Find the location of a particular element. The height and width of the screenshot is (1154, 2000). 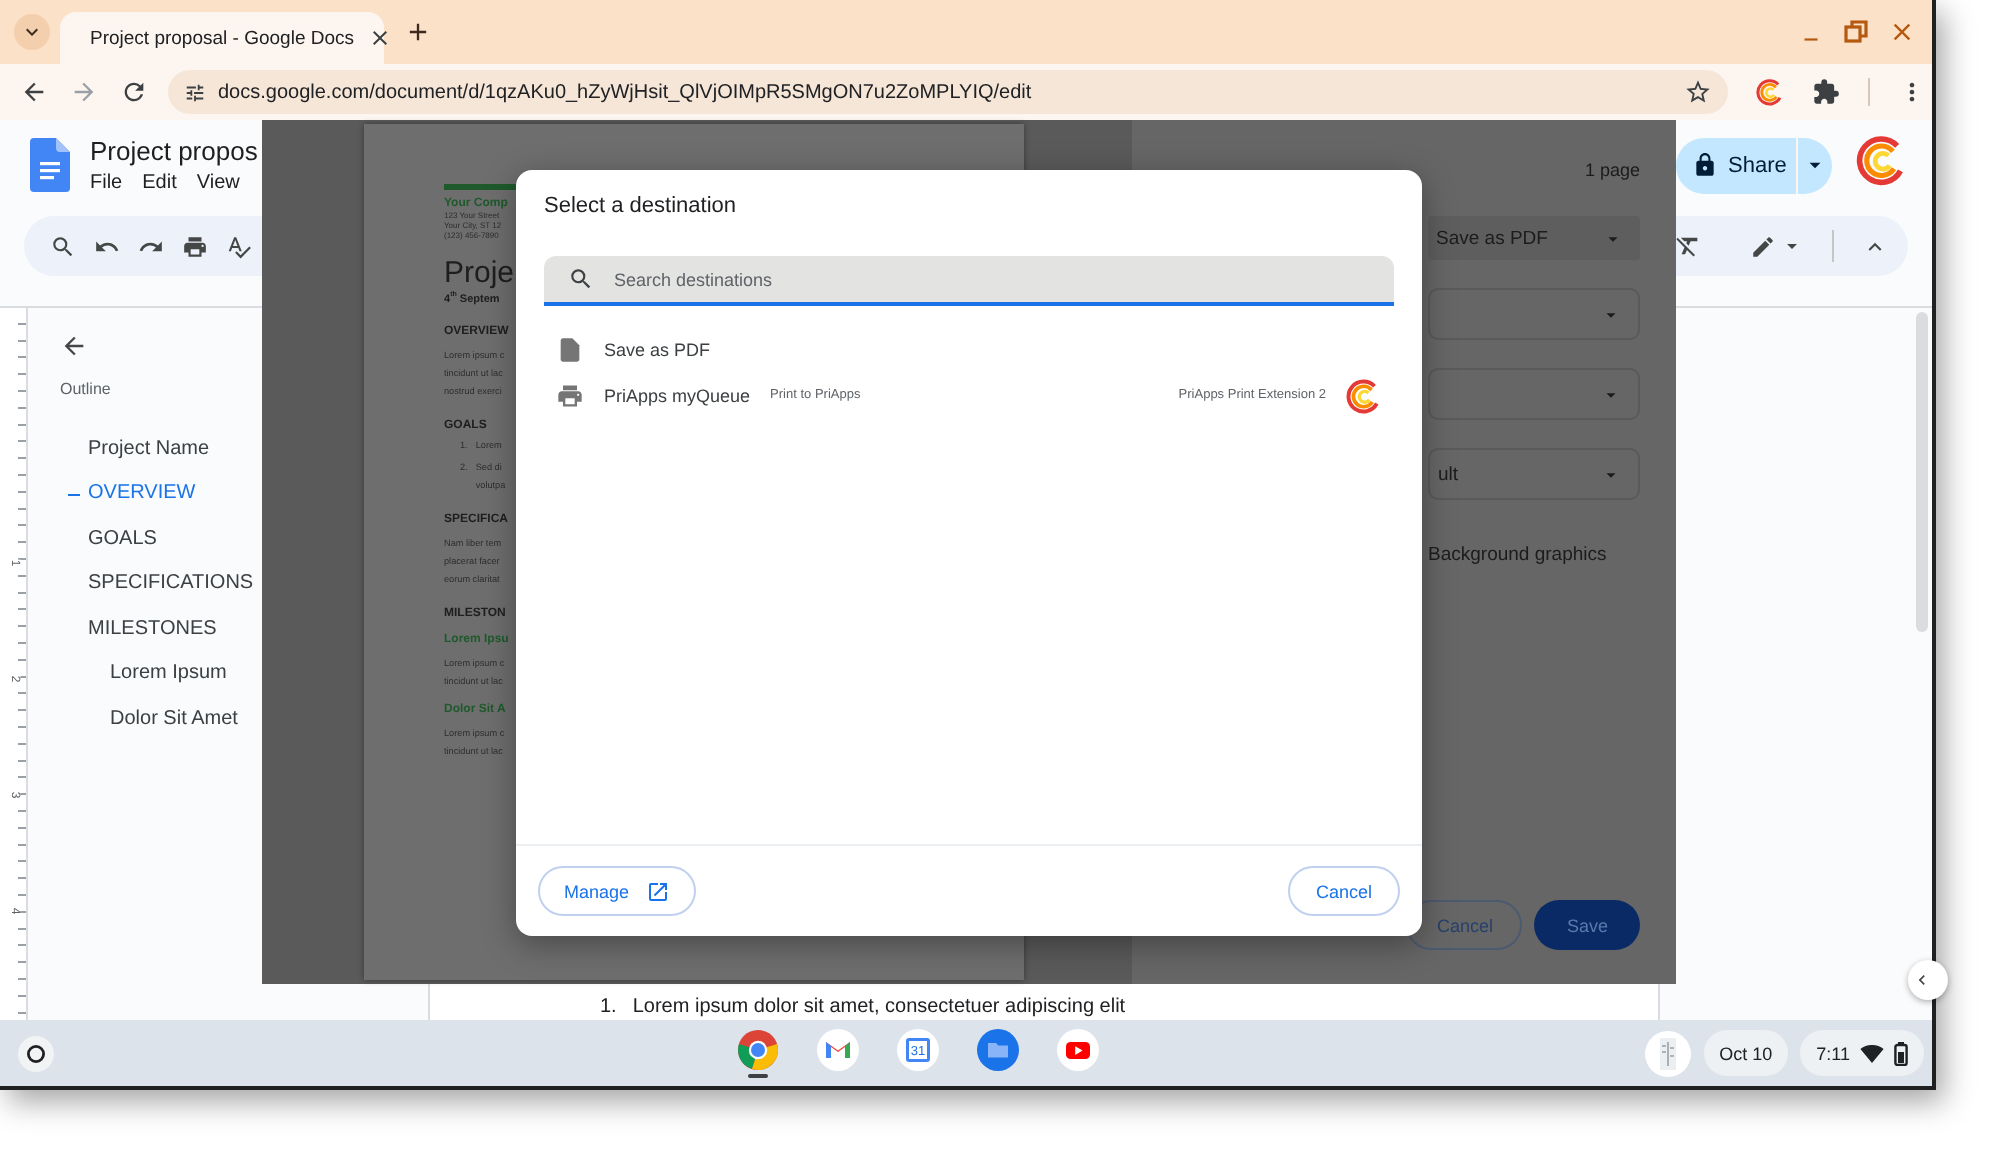

clear-formatting-icon is located at coordinates (1688, 246).